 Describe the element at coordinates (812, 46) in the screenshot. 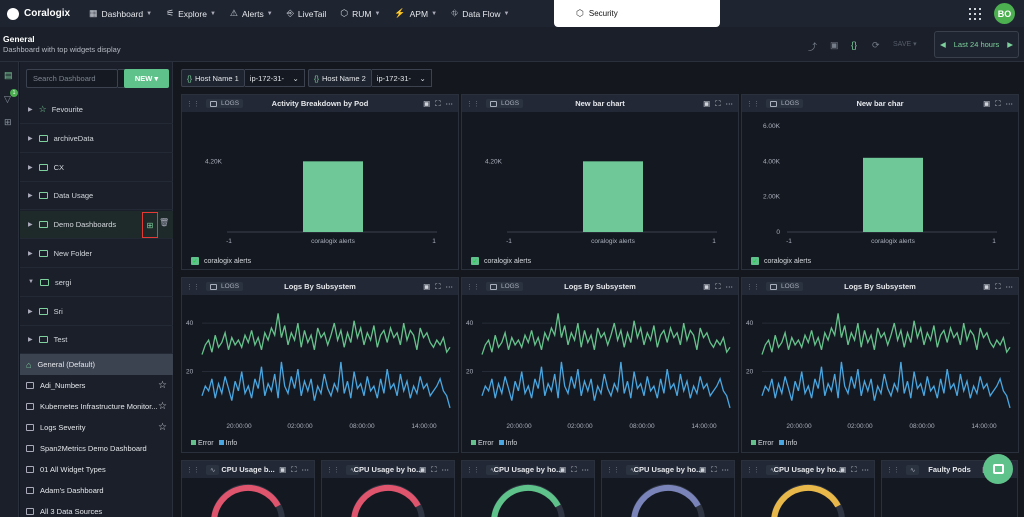

I see `share-icon: ⤴` at that location.